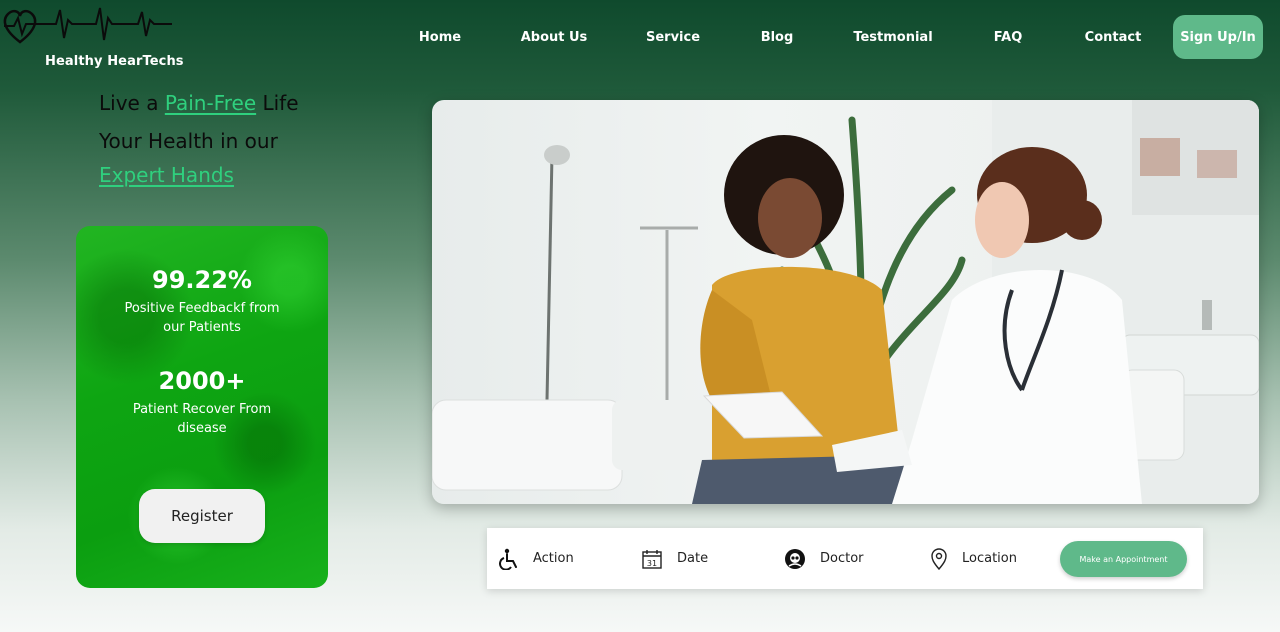 The height and width of the screenshot is (632, 1280). What do you see at coordinates (989, 558) in the screenshot?
I see `appointment-location-label: Location` at bounding box center [989, 558].